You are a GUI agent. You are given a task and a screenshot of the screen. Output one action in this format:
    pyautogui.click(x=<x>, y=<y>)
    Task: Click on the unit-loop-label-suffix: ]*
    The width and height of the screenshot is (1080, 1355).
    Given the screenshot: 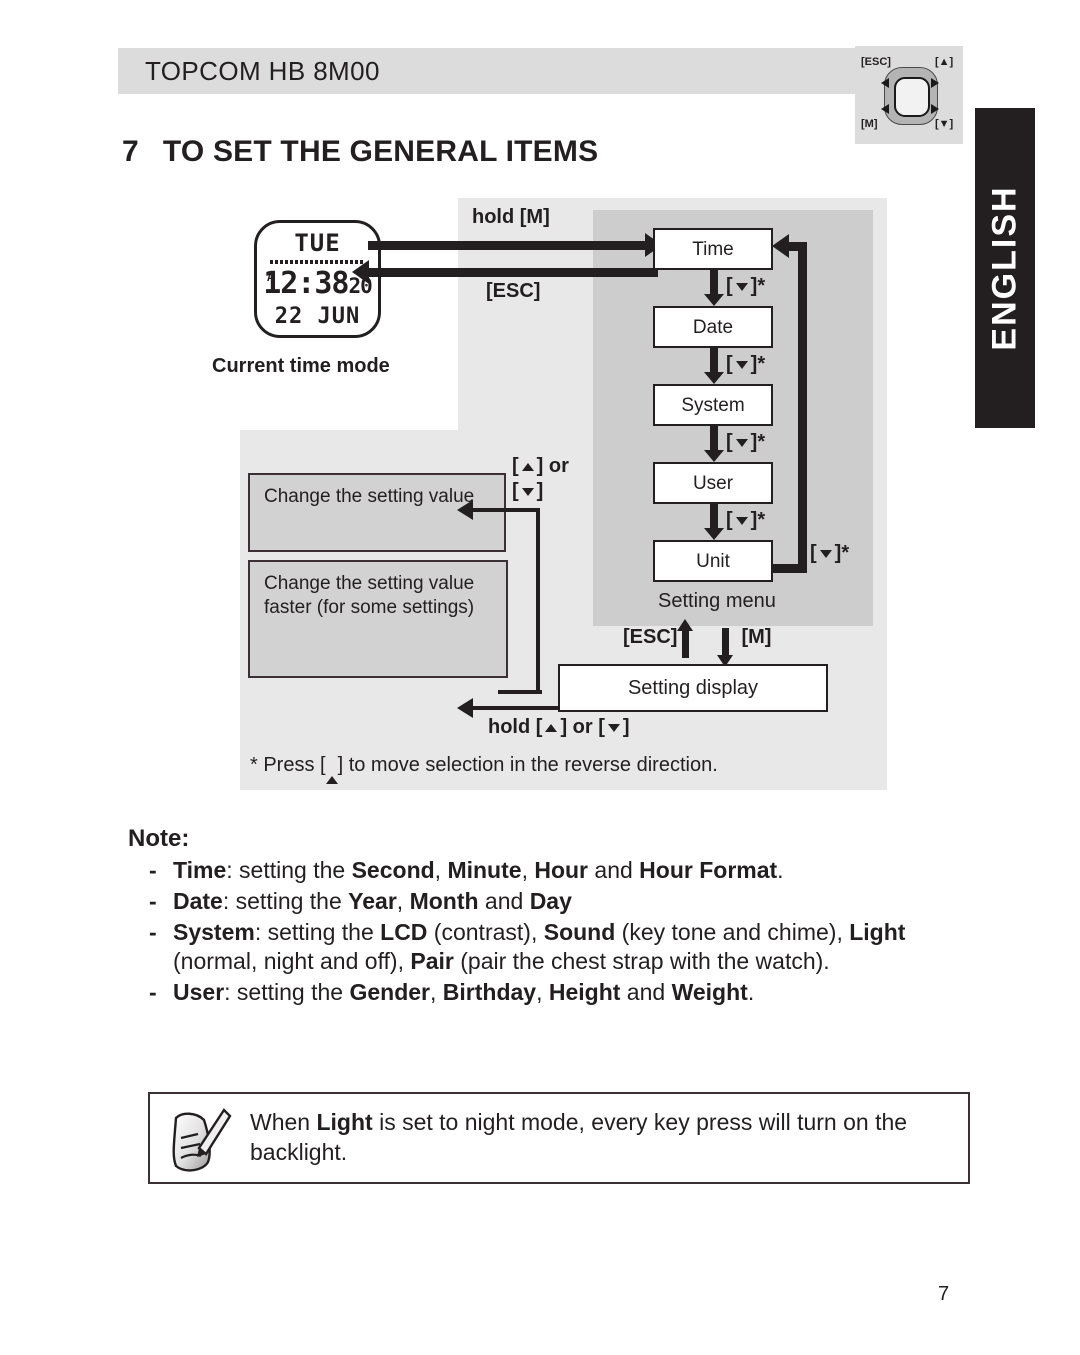 What is the action you would take?
    pyautogui.click(x=842, y=553)
    